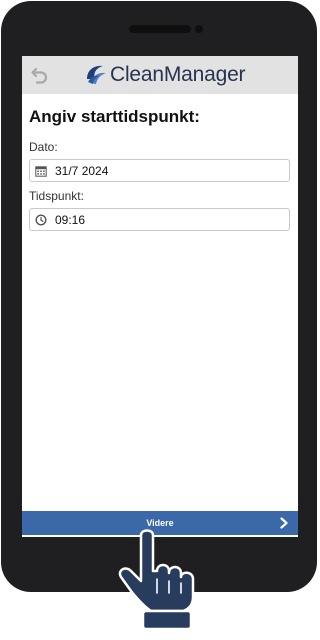  I want to click on time-value: 09:16, so click(70, 219).